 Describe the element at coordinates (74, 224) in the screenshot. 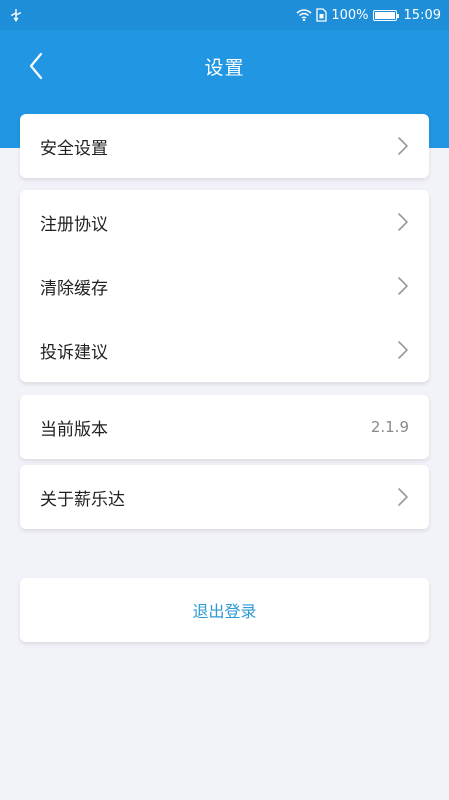

I see `registration-agreement-label: 注册协议` at that location.